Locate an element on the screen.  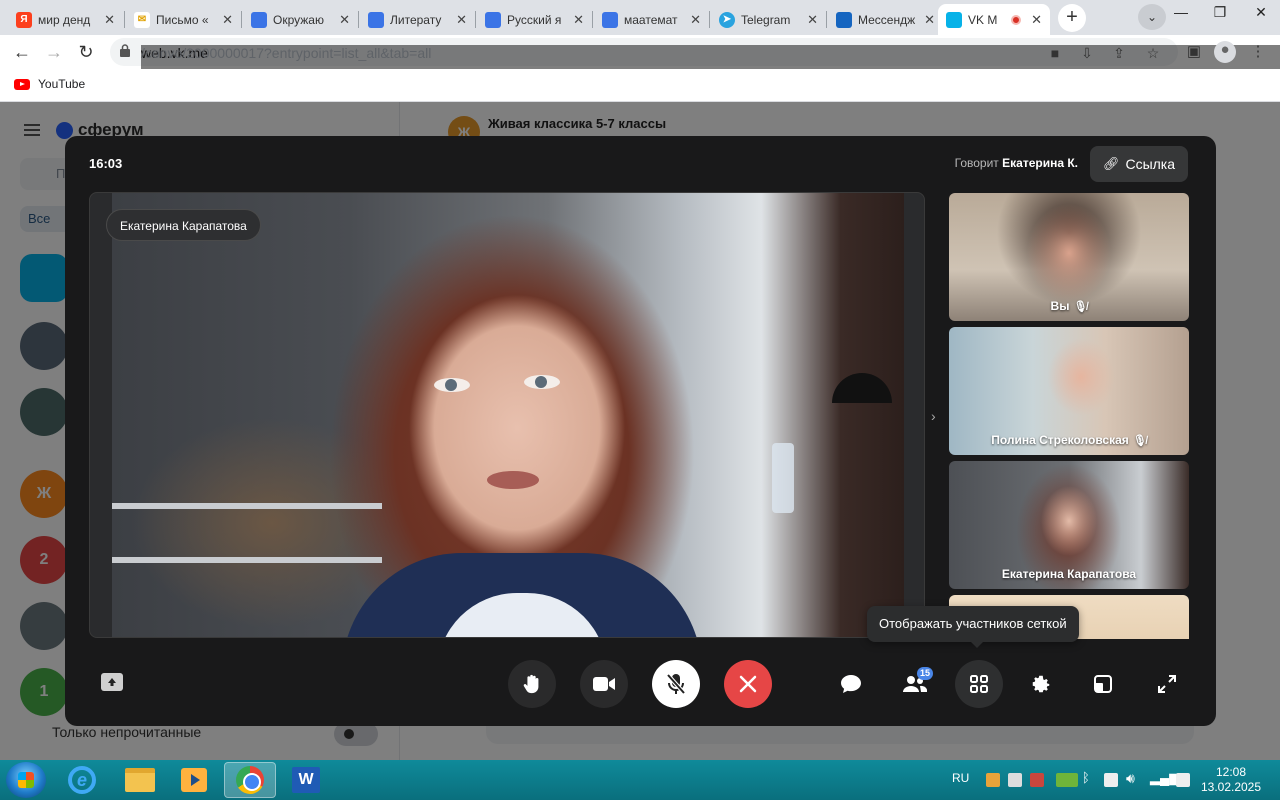
participants-button: 15 is located at coordinates (915, 684).